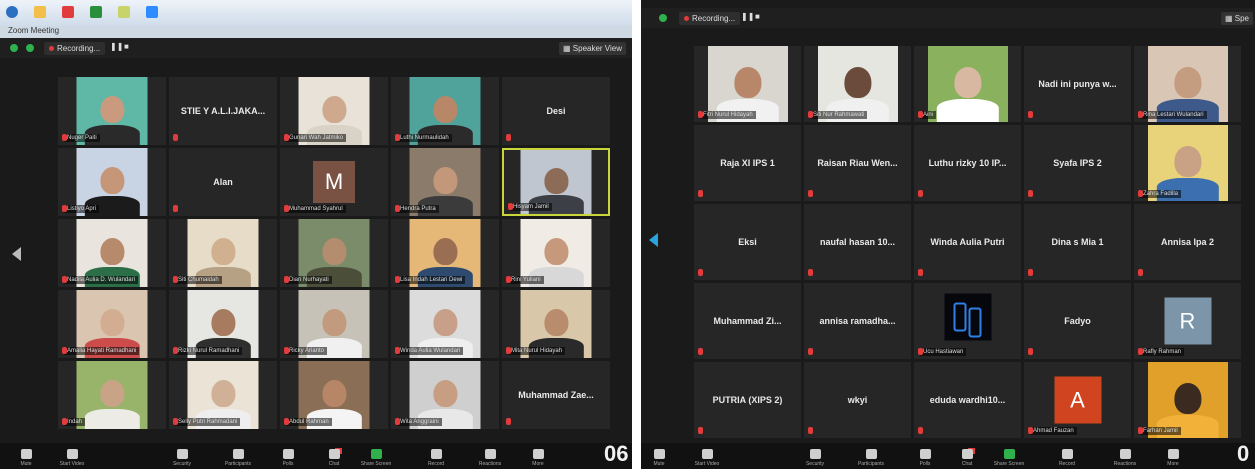  What do you see at coordinates (967, 84) in the screenshot?
I see `participant-tile: Aini` at bounding box center [967, 84].